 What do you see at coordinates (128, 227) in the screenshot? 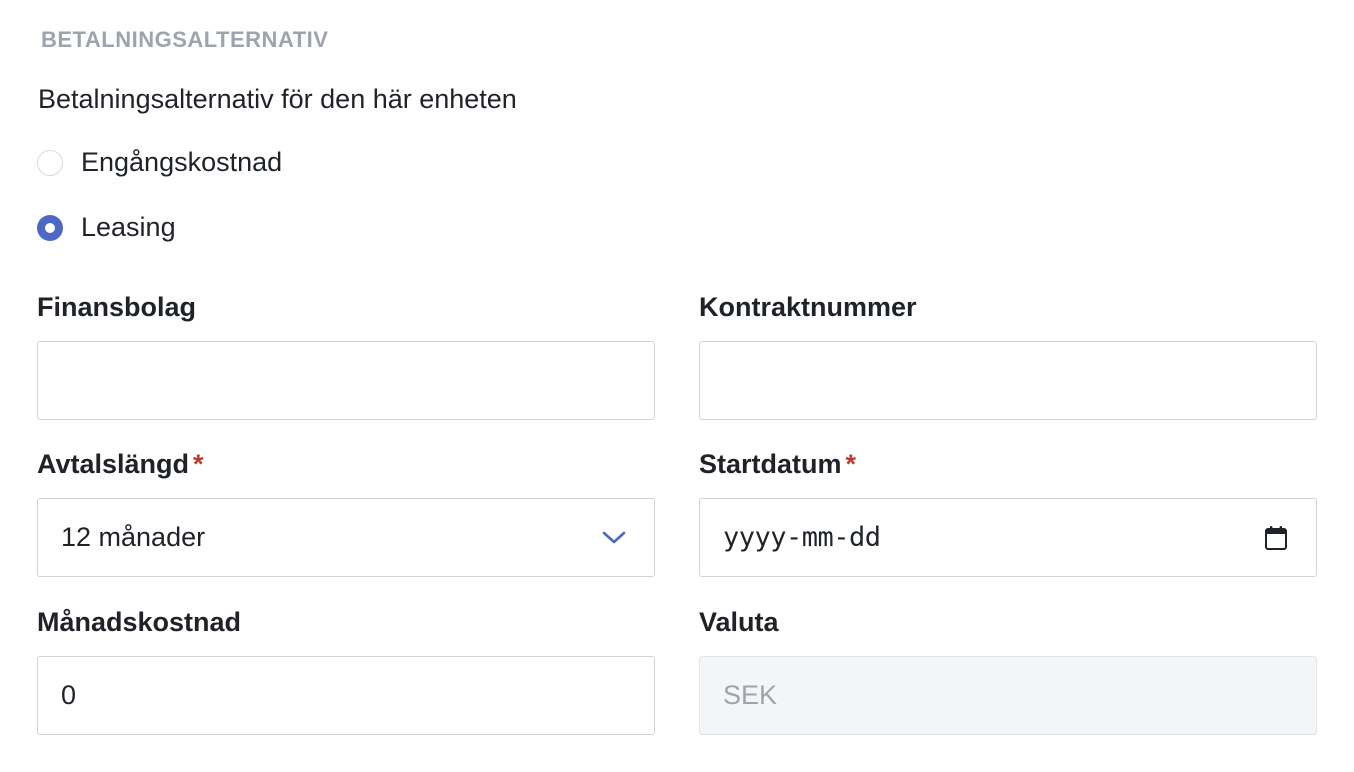
I see `radio-label: Leasing` at bounding box center [128, 227].